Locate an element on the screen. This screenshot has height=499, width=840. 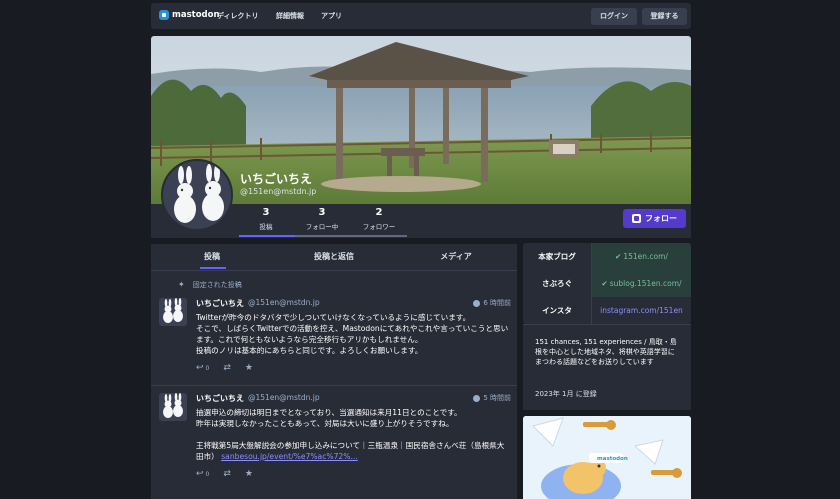
counter-followers-label: フォロワー is located at coordinates (379, 227).